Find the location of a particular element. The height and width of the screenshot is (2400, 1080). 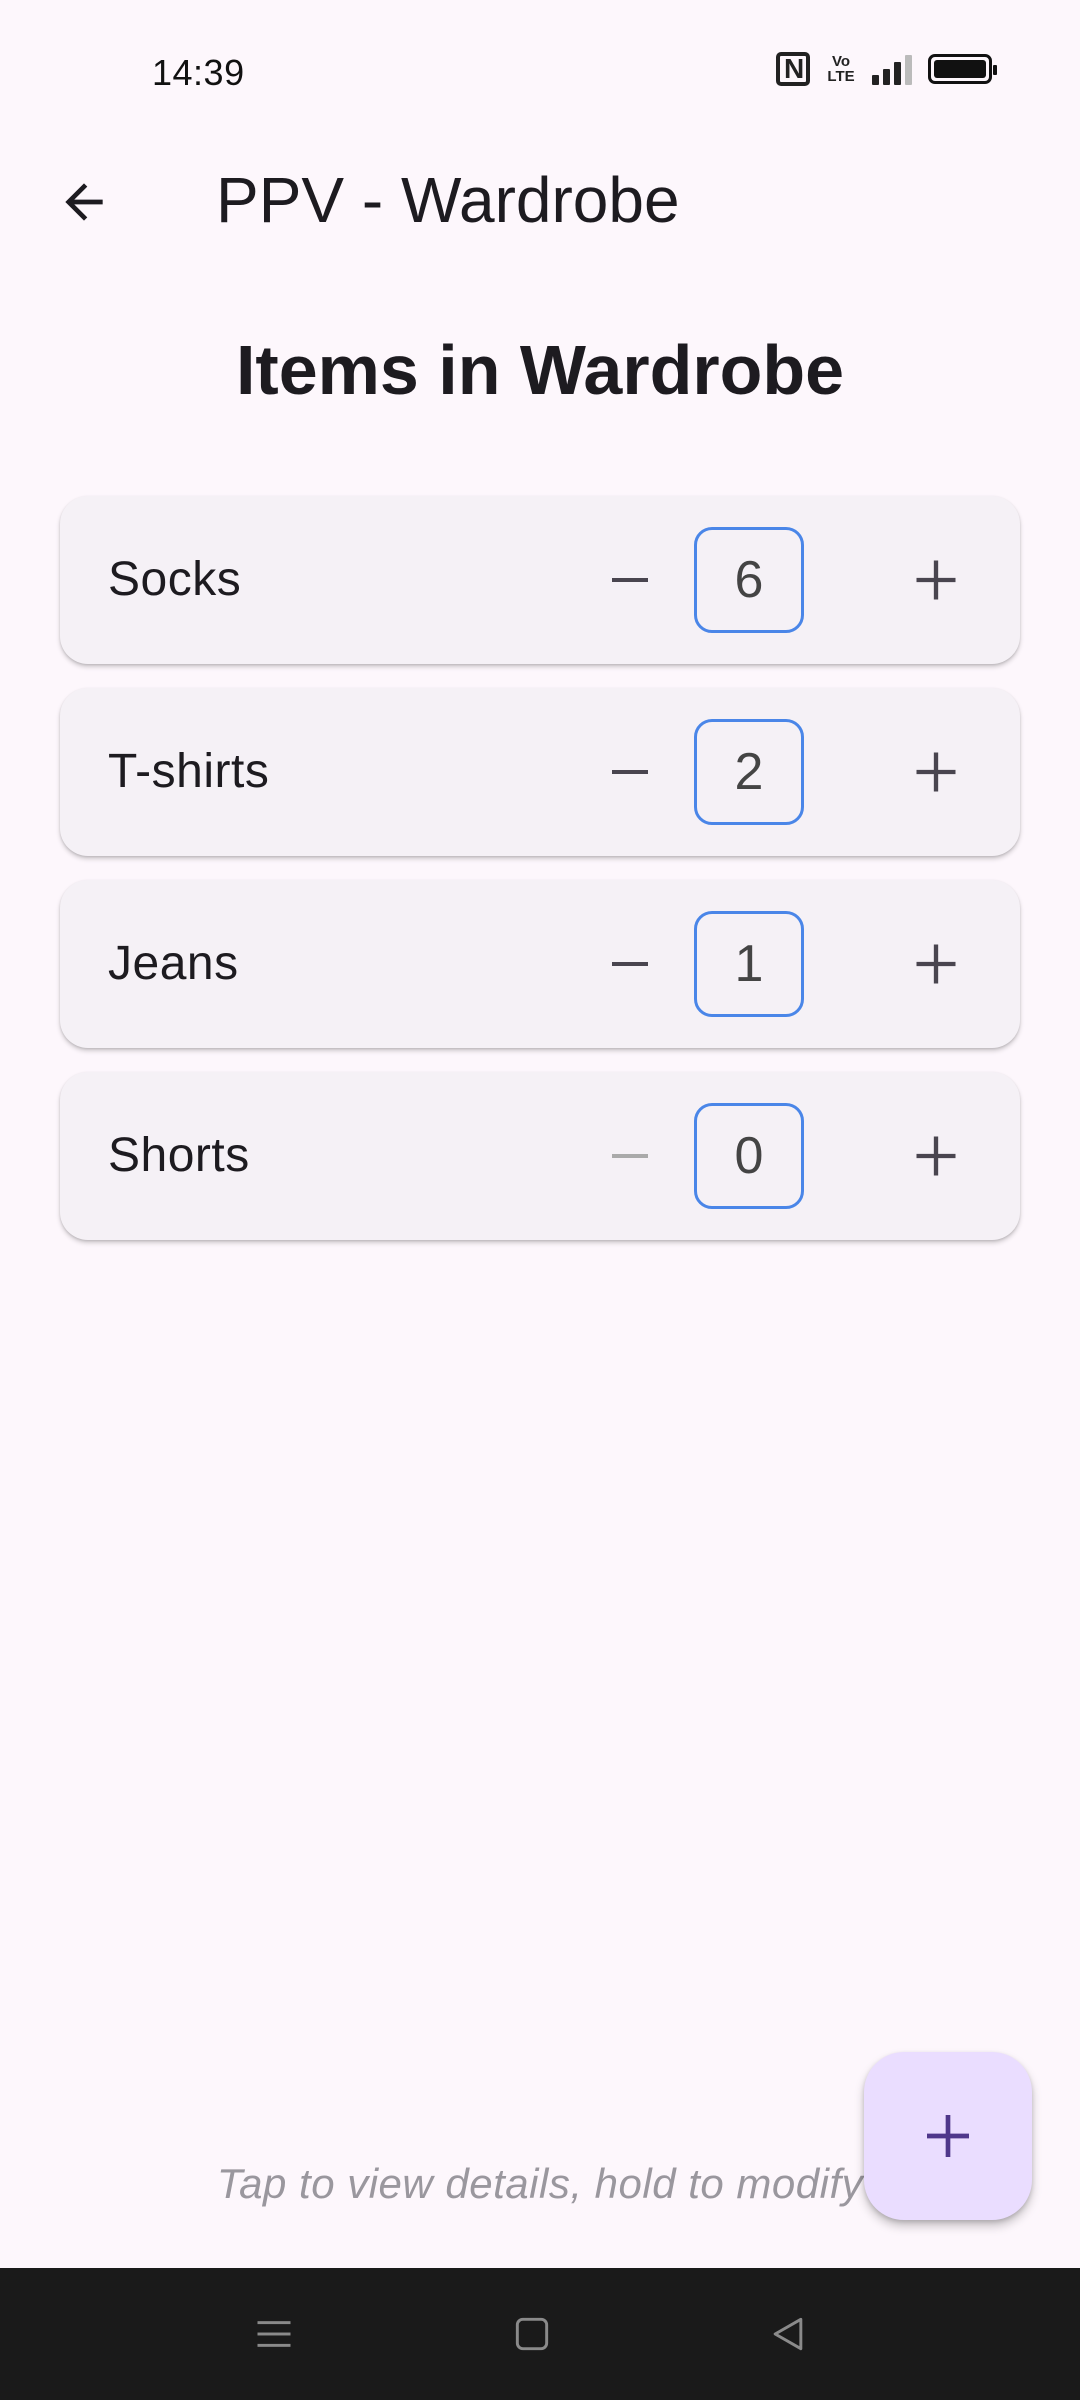

signal-icon is located at coordinates (892, 69).